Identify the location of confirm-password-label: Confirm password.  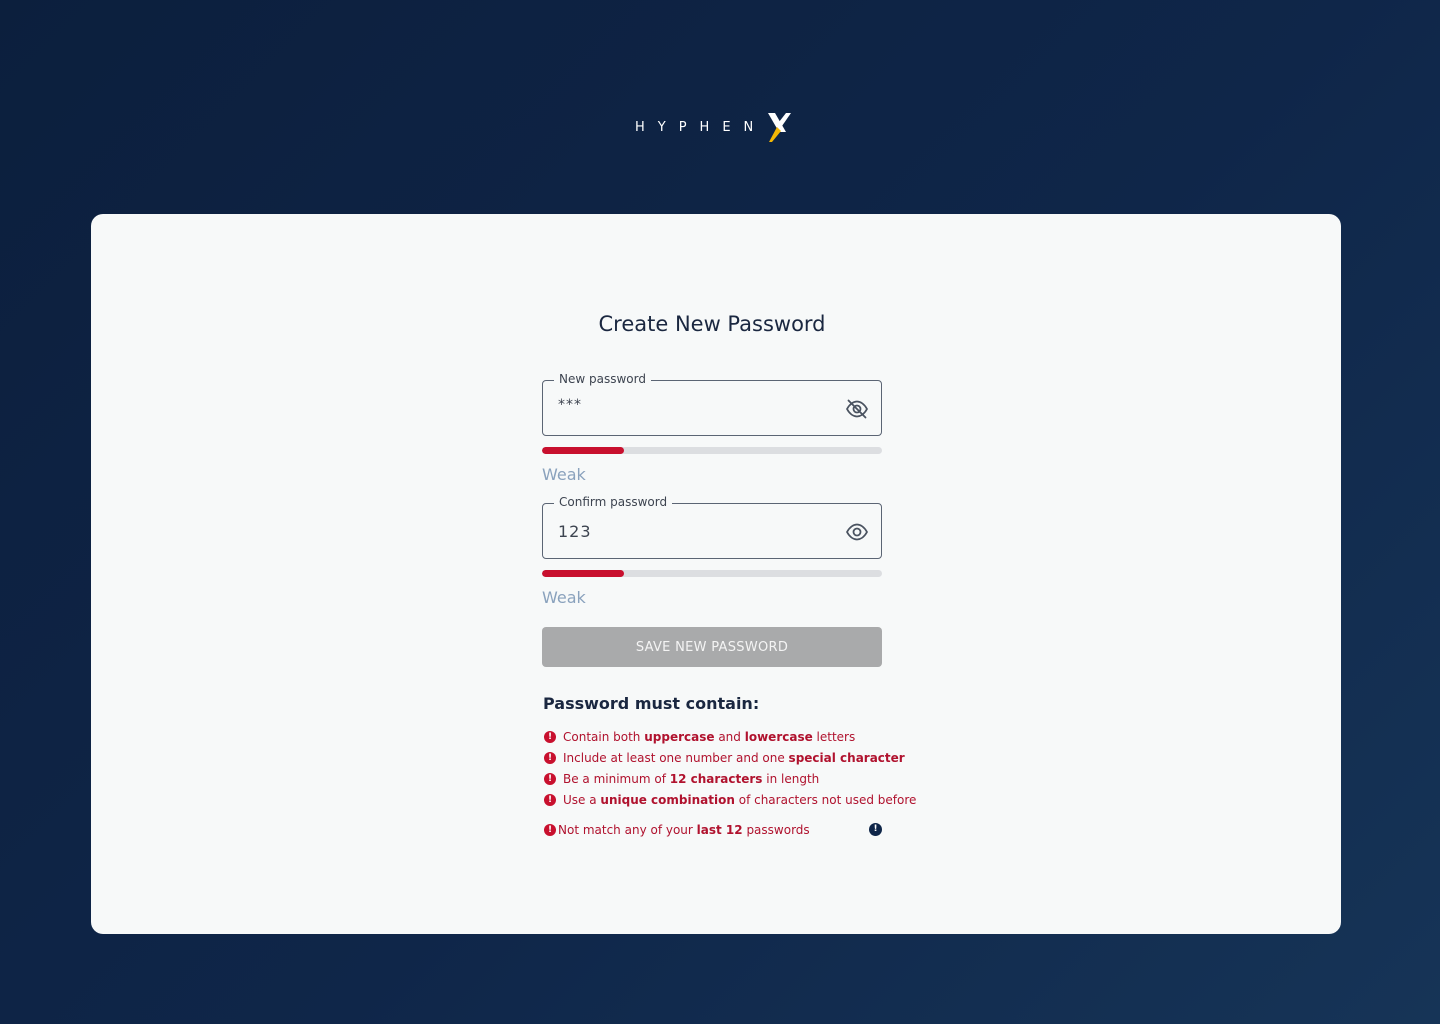
(613, 502).